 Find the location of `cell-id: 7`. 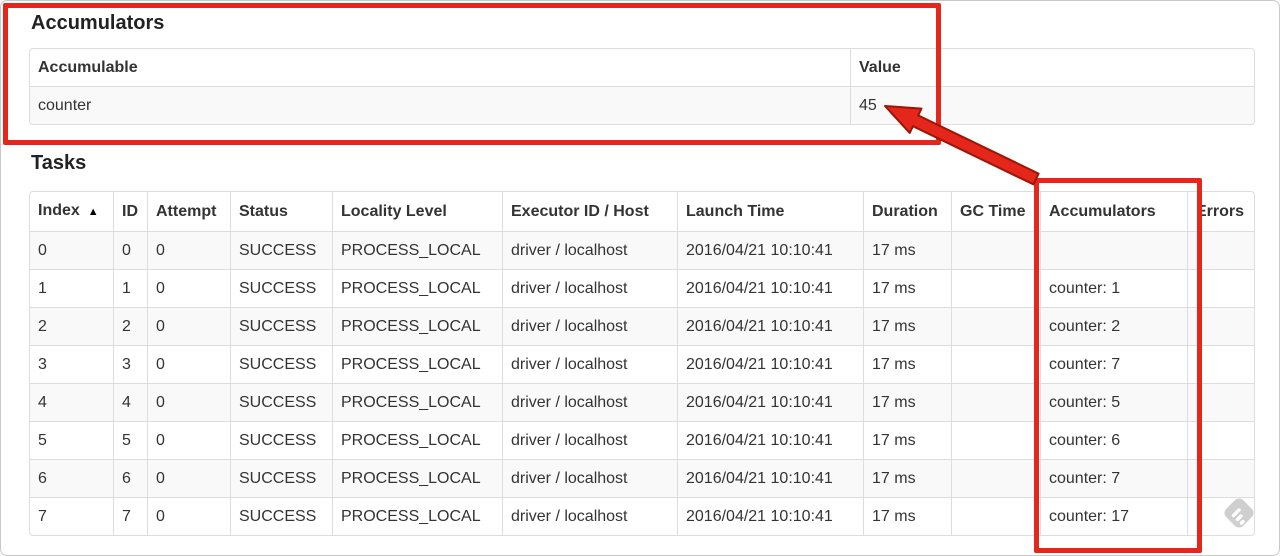

cell-id: 7 is located at coordinates (130, 516).